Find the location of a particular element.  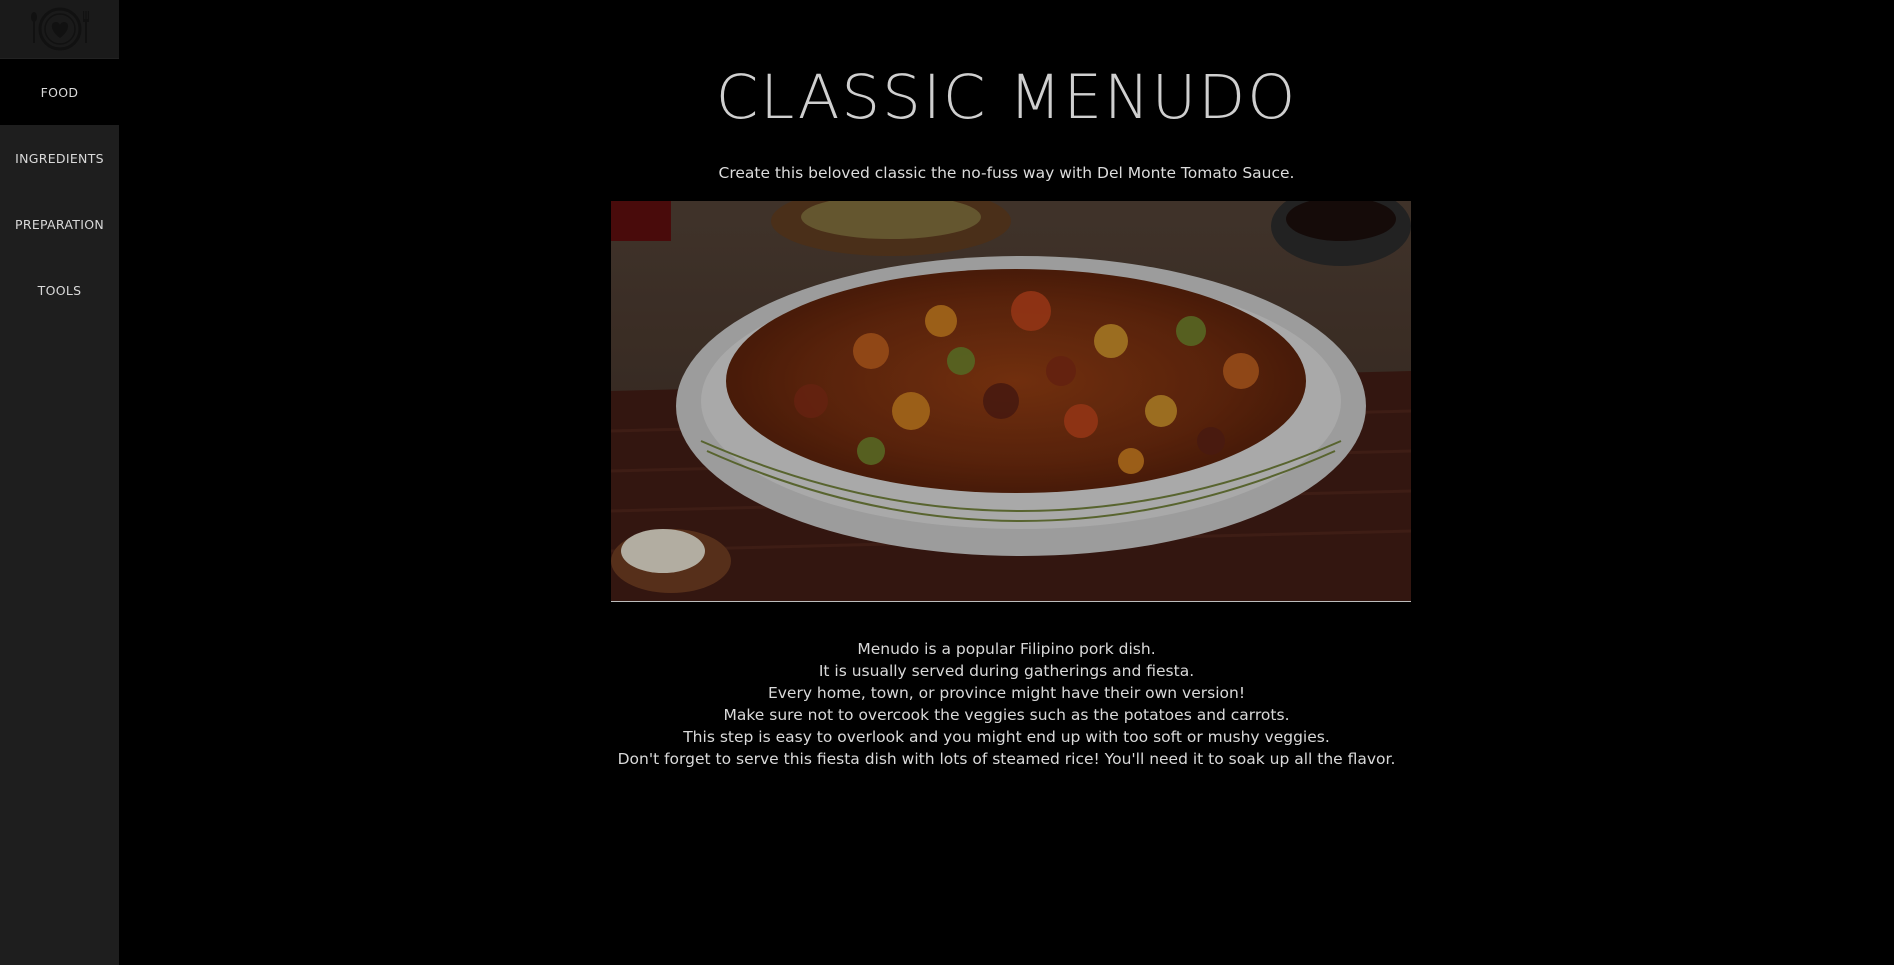

plate-heart-fork-spoon-icon is located at coordinates (59, 29).